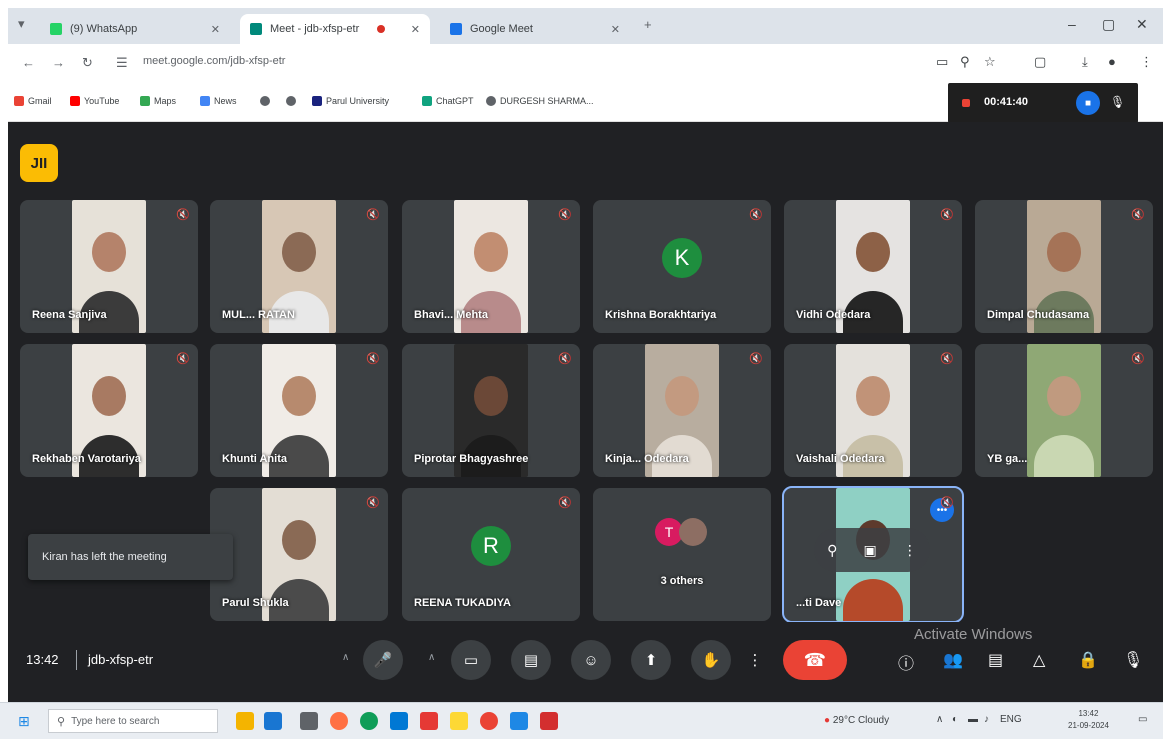 The image size is (1163, 739). I want to click on participant-tile: 🔇 Khunti Anita, so click(299, 410).